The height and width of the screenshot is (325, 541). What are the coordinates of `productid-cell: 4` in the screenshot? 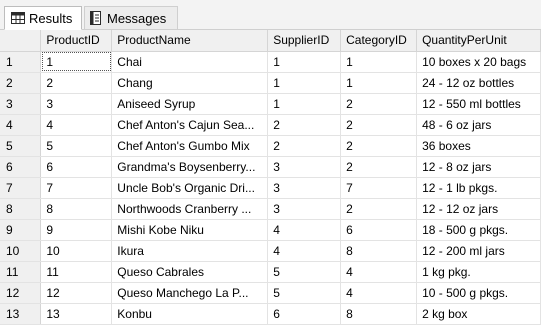 It's located at (76, 125).